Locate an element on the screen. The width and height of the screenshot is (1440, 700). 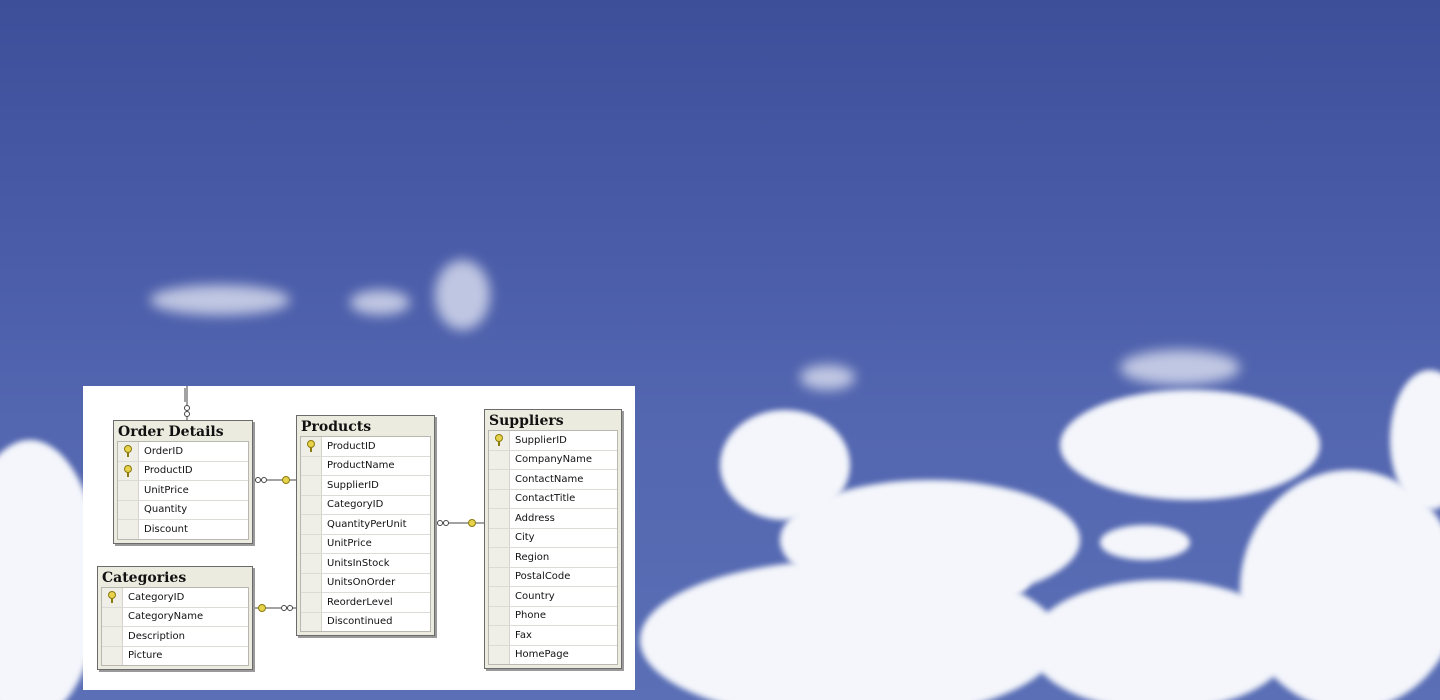
column-list: CategoryID CategoryName Description Picture is located at coordinates (175, 626).